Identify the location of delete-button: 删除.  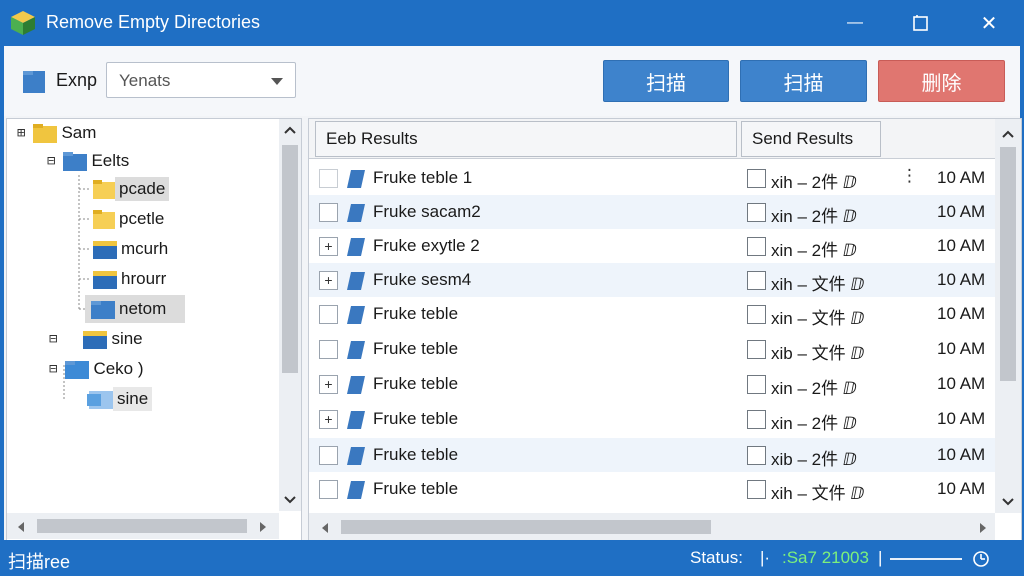
(941, 81).